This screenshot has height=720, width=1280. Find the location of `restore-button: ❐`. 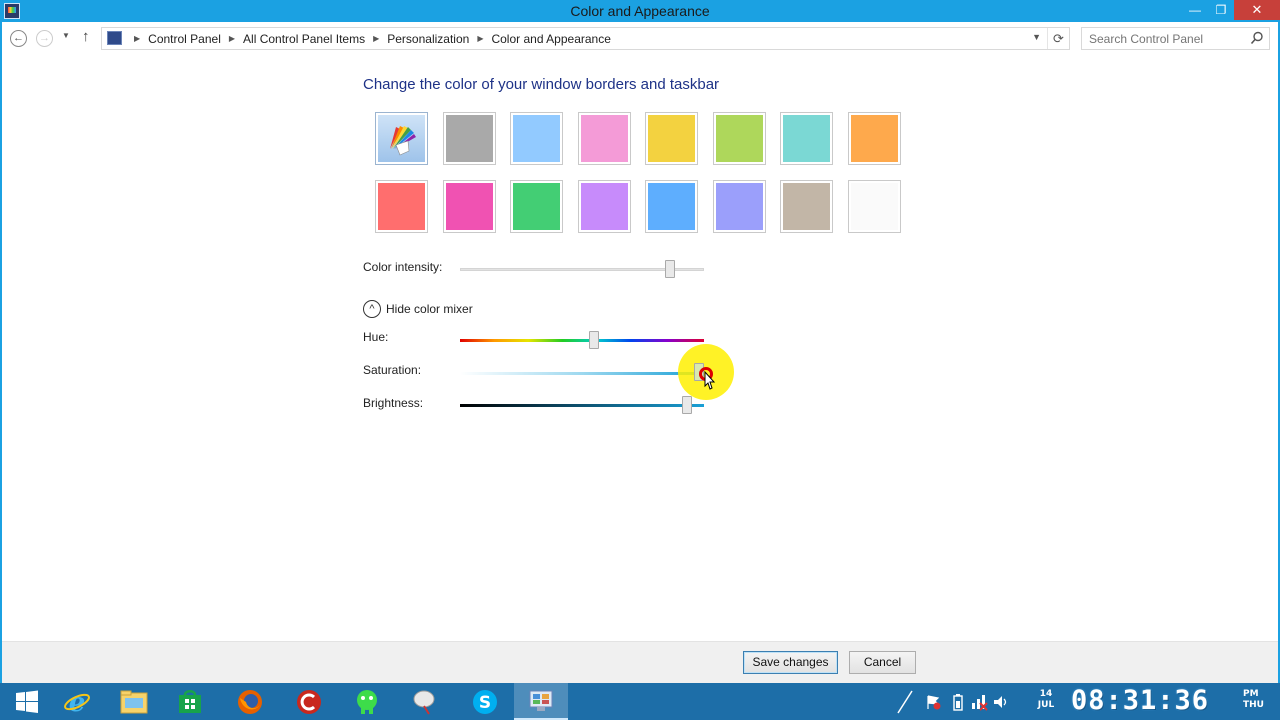

restore-button: ❐ is located at coordinates (1221, 10).